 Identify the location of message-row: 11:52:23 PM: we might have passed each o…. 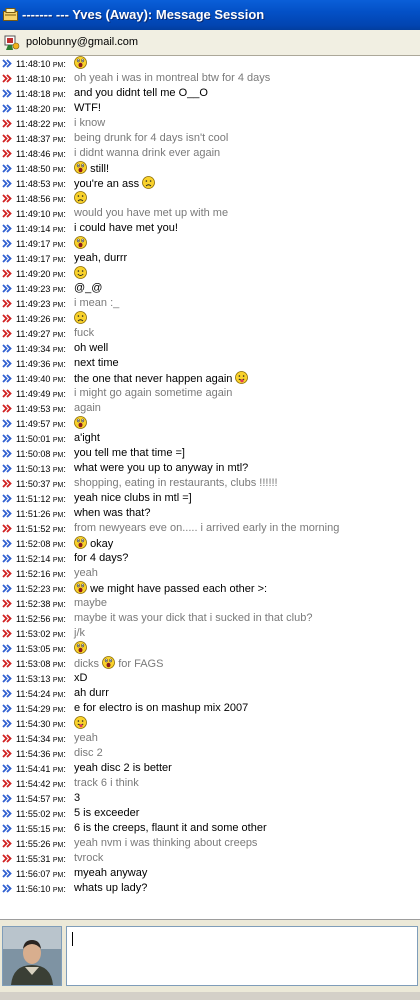
(210, 588).